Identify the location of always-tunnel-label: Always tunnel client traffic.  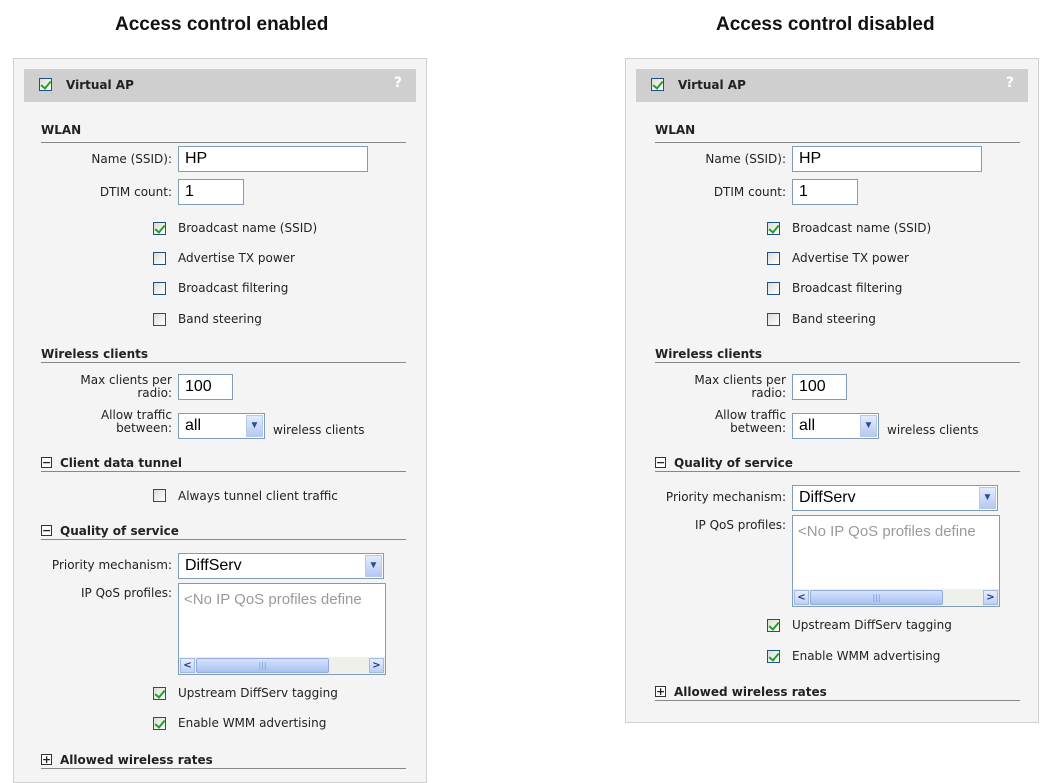
(258, 496).